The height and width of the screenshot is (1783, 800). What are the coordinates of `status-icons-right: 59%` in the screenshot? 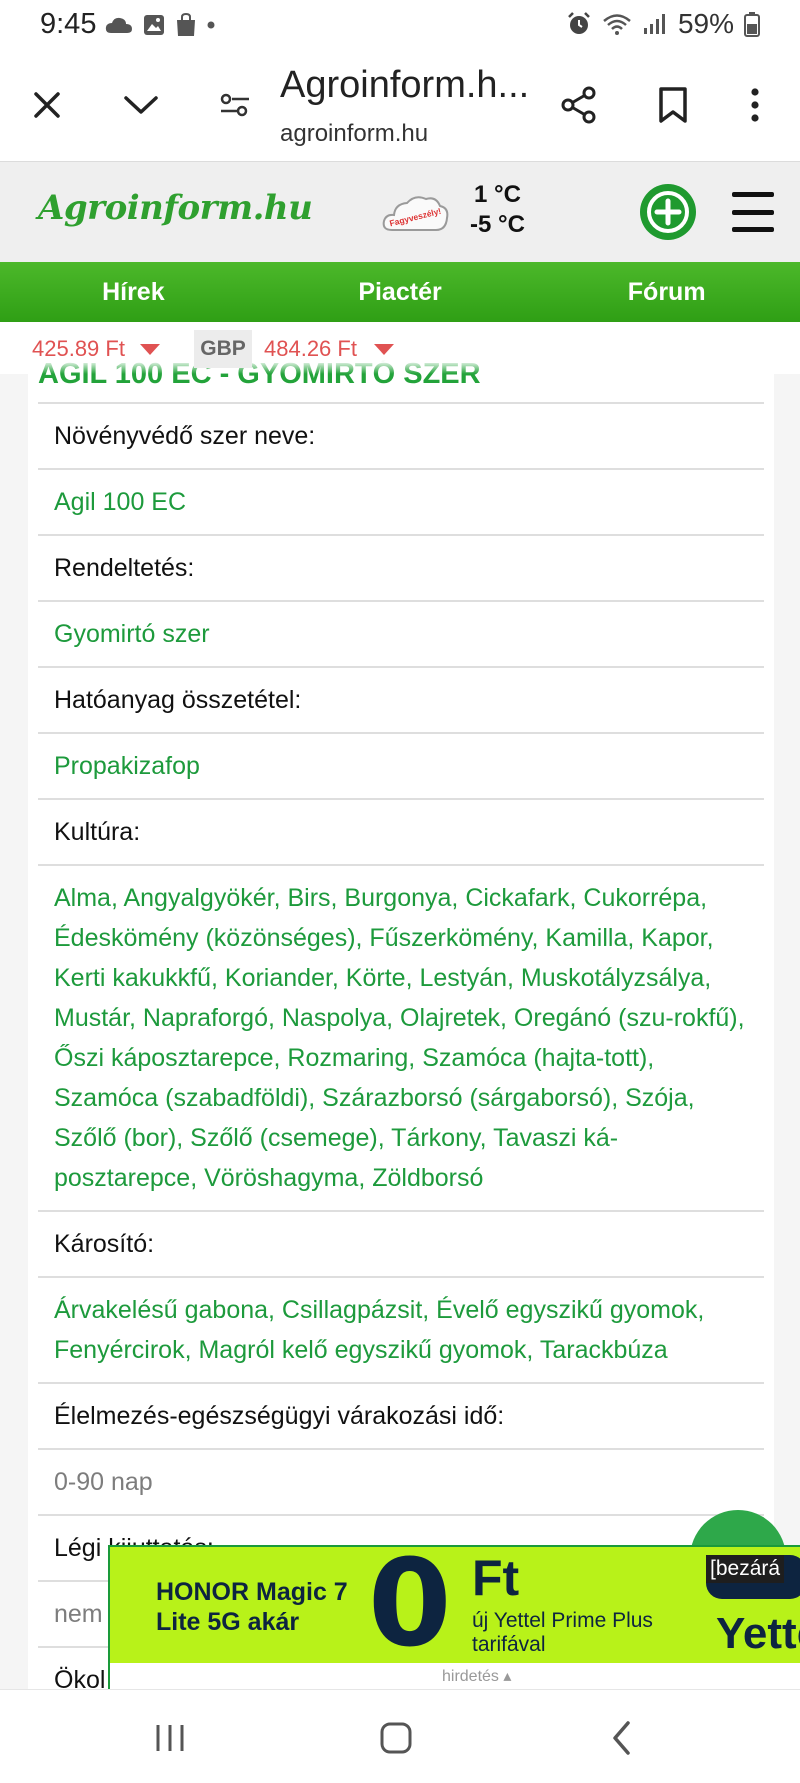 It's located at (663, 24).